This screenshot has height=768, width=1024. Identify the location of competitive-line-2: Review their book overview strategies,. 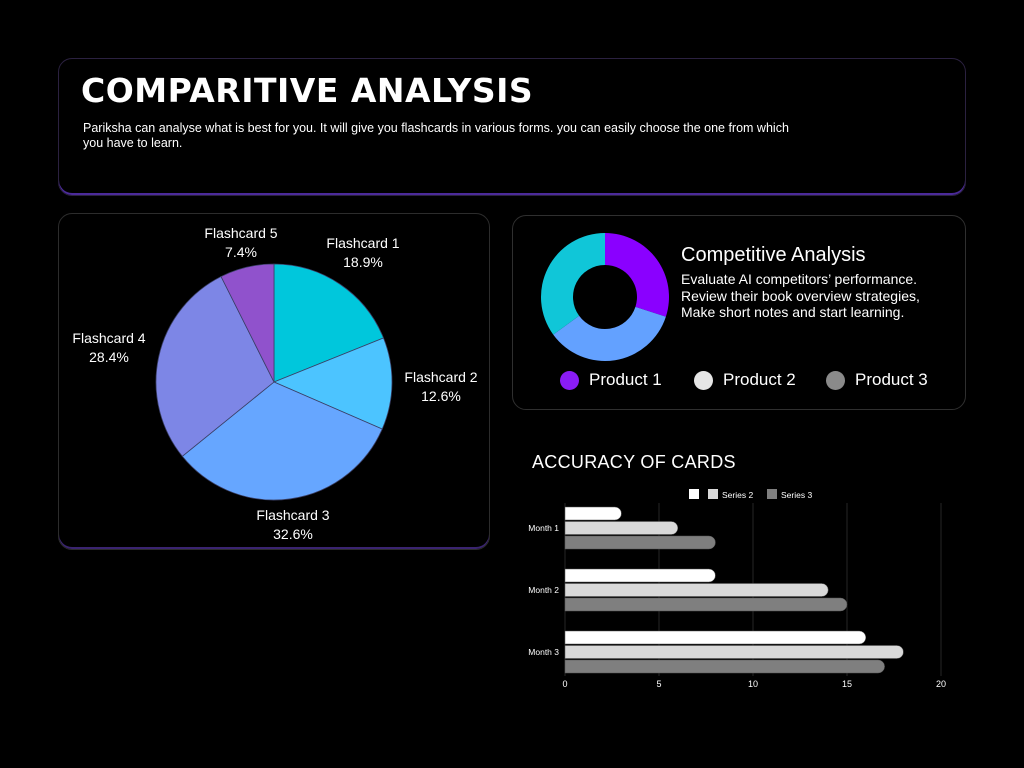
(800, 296).